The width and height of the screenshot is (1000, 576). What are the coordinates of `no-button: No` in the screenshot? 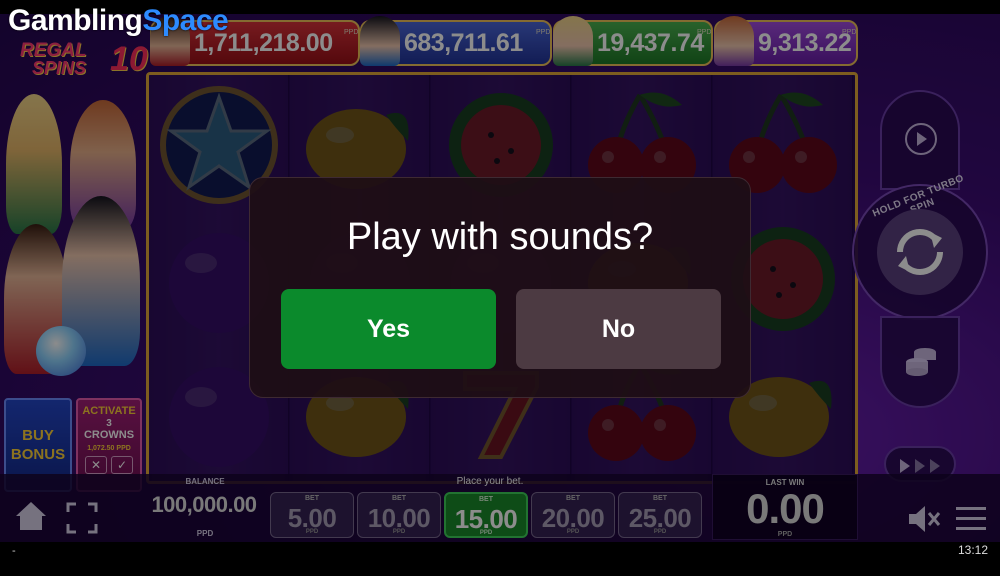 It's located at (618, 329).